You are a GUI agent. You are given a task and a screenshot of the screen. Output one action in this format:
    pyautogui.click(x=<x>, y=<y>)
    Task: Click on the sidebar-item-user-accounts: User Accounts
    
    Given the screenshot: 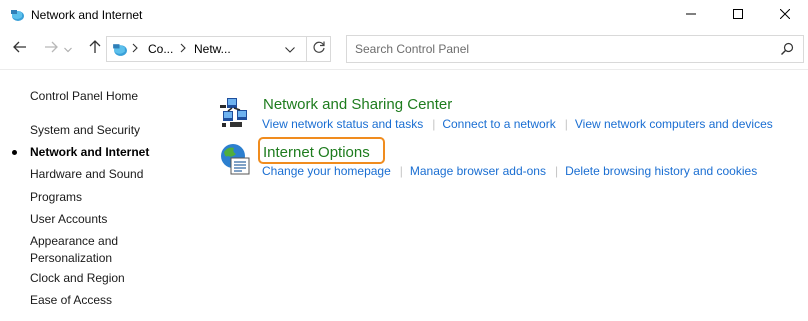 What is the action you would take?
    pyautogui.click(x=68, y=219)
    